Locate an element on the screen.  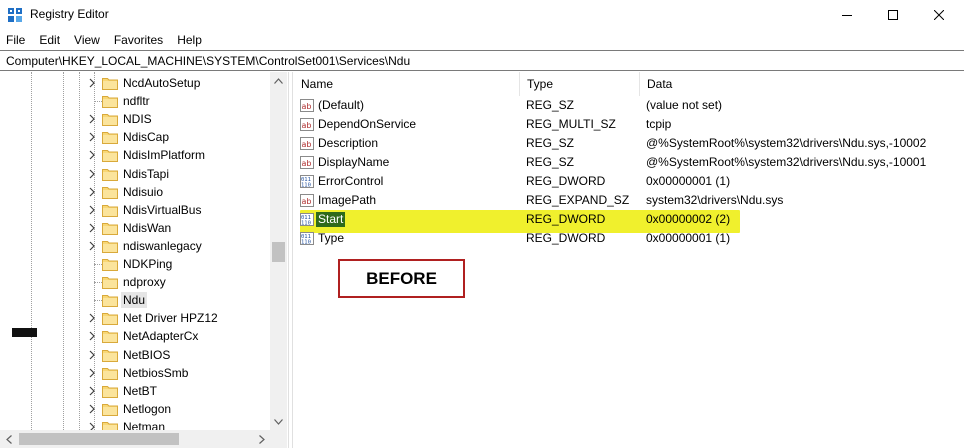
list-header: Name Type Data is located at coordinates (629, 84).